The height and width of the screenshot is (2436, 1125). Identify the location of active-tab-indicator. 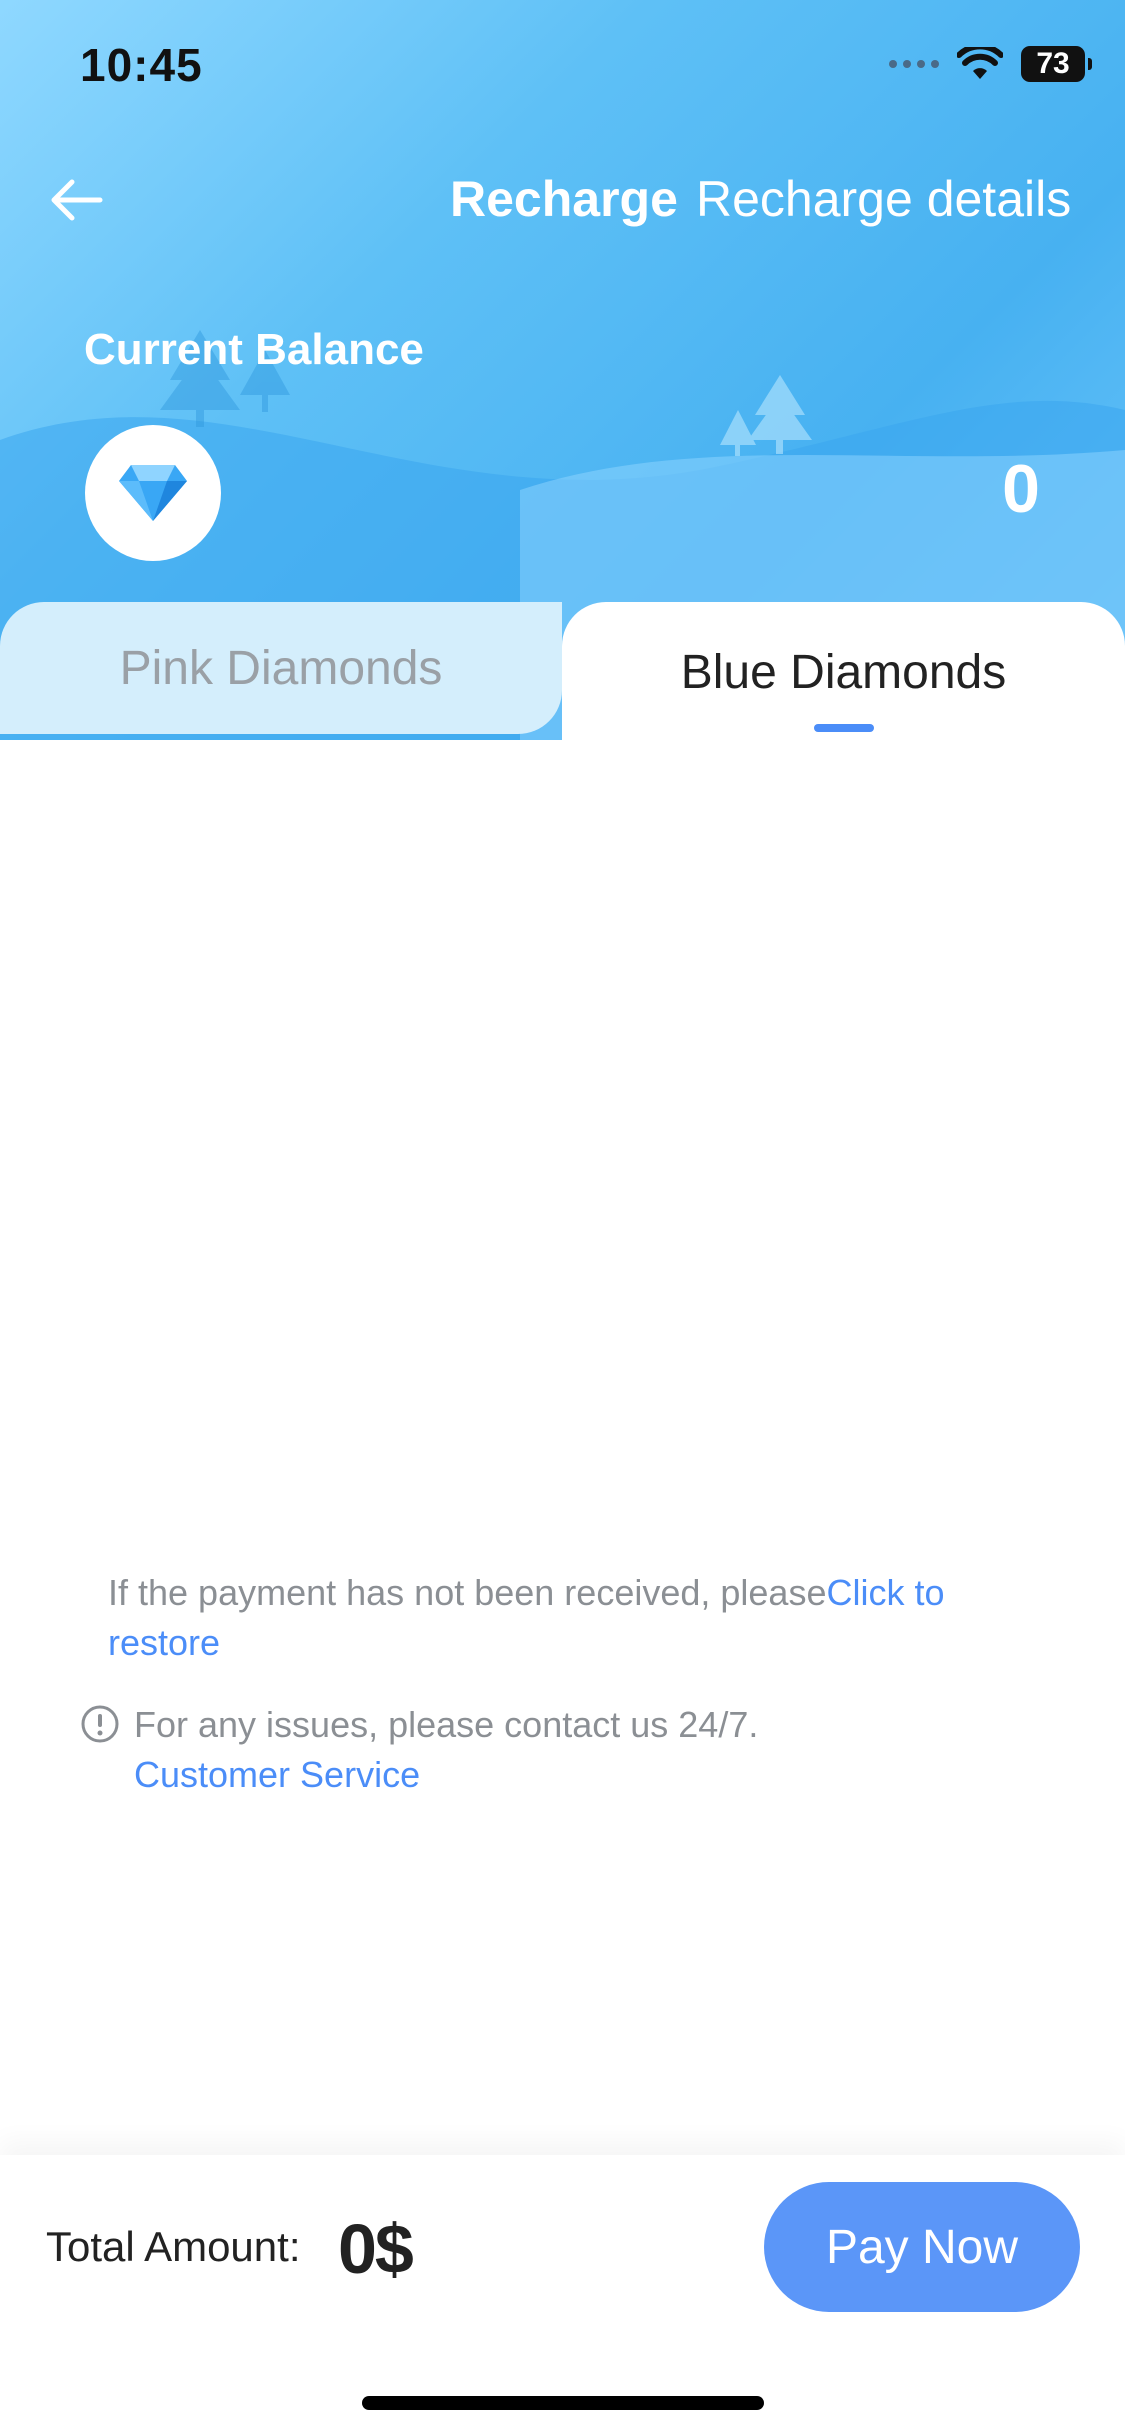
(844, 728).